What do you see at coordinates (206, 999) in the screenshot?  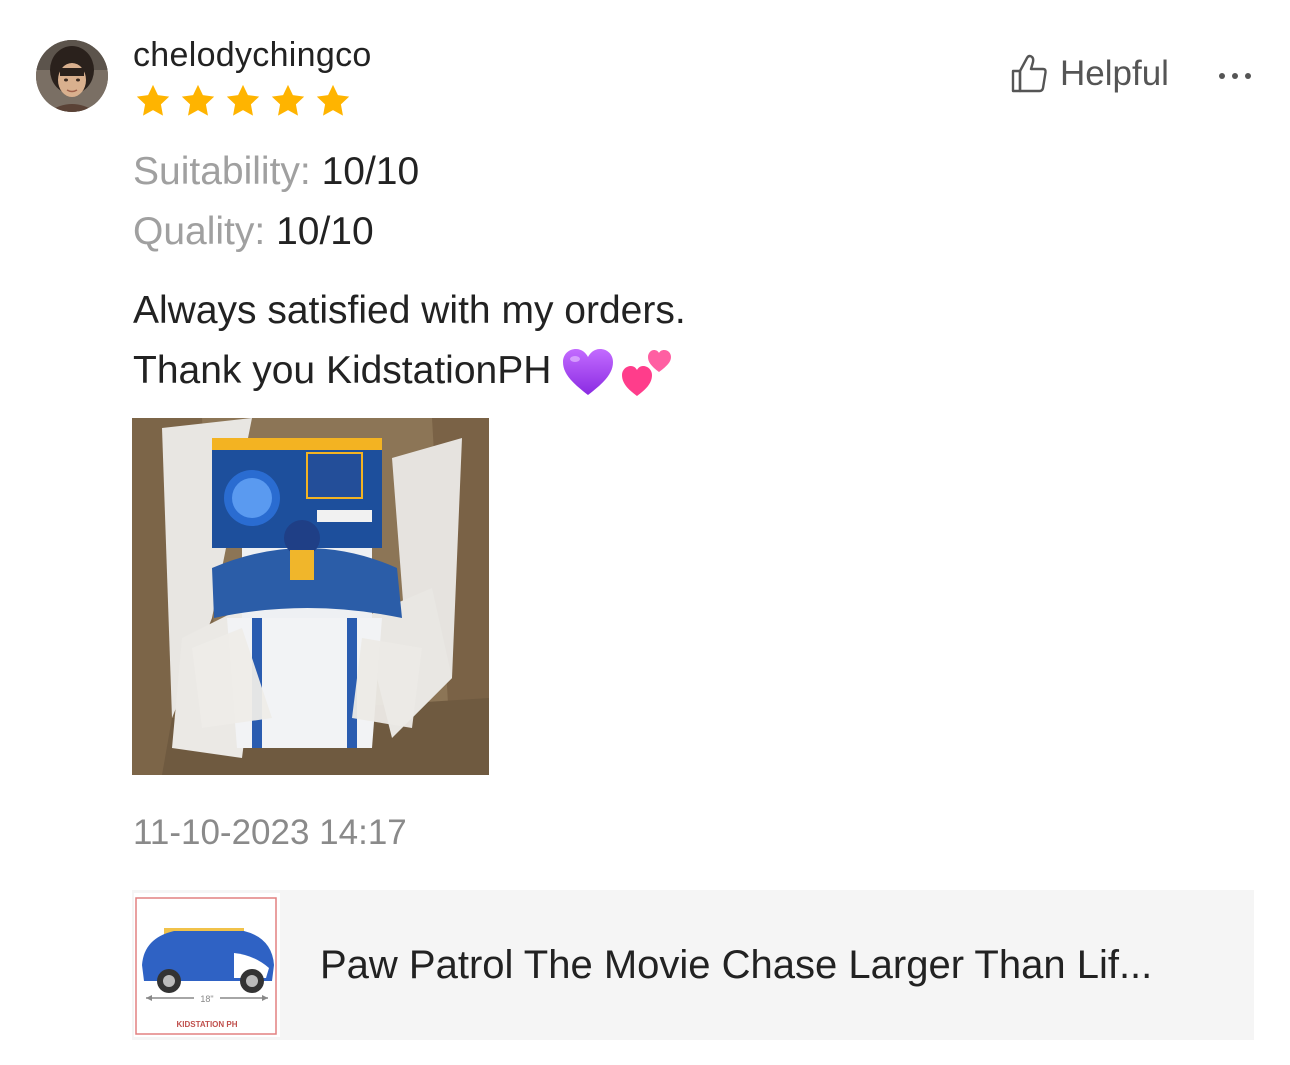 I see `product-size-label: 18"` at bounding box center [206, 999].